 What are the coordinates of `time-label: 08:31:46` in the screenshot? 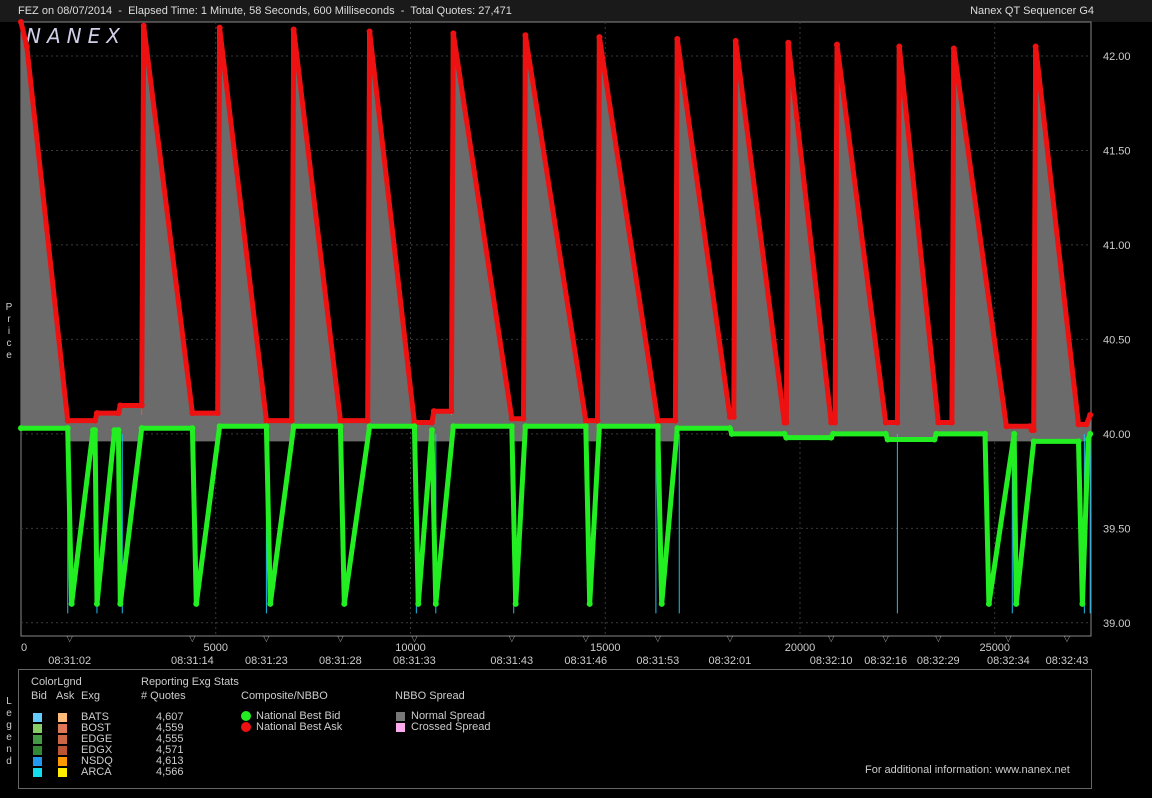 It's located at (585, 661).